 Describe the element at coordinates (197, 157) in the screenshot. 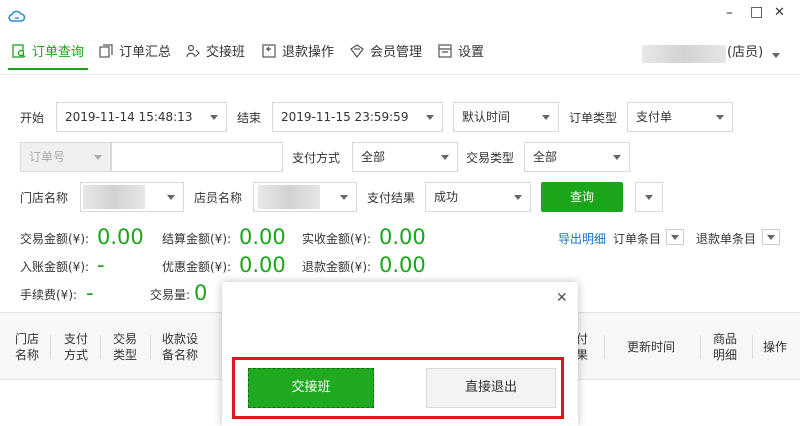

I see `order-number-input` at that location.